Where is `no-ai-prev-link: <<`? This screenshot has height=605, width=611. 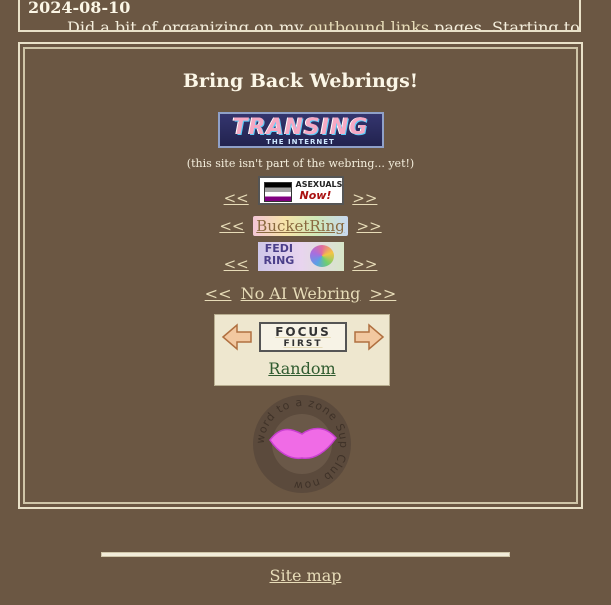 no-ai-prev-link: << is located at coordinates (218, 293).